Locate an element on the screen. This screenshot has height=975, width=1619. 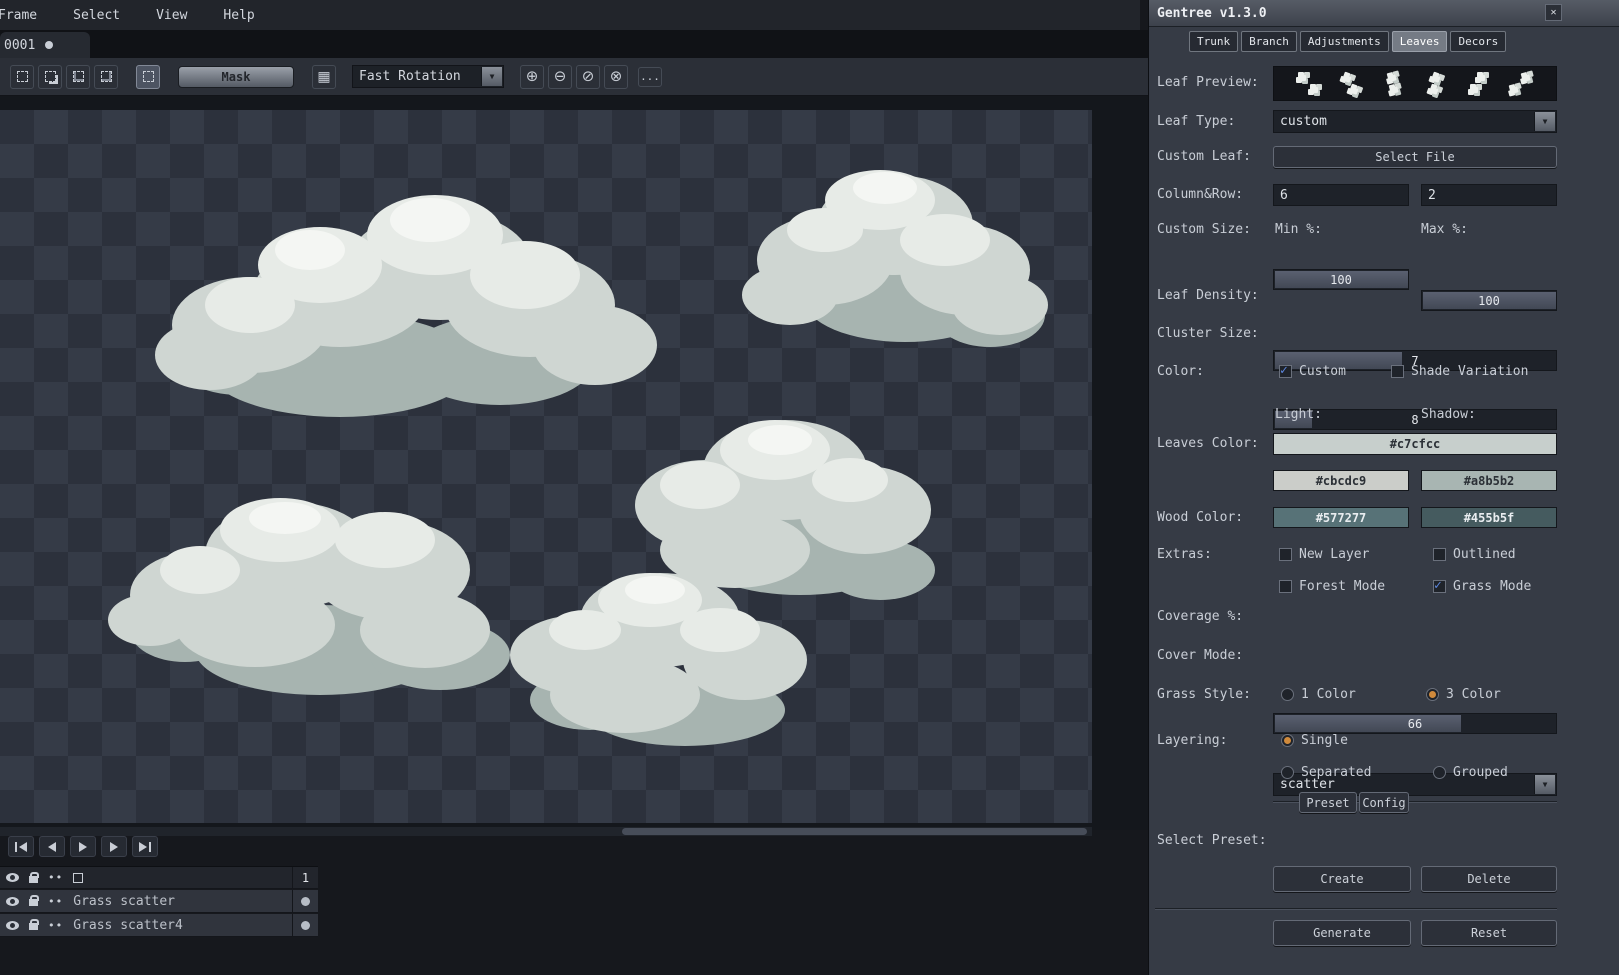
min-size-slider: 100 is located at coordinates (1341, 279).